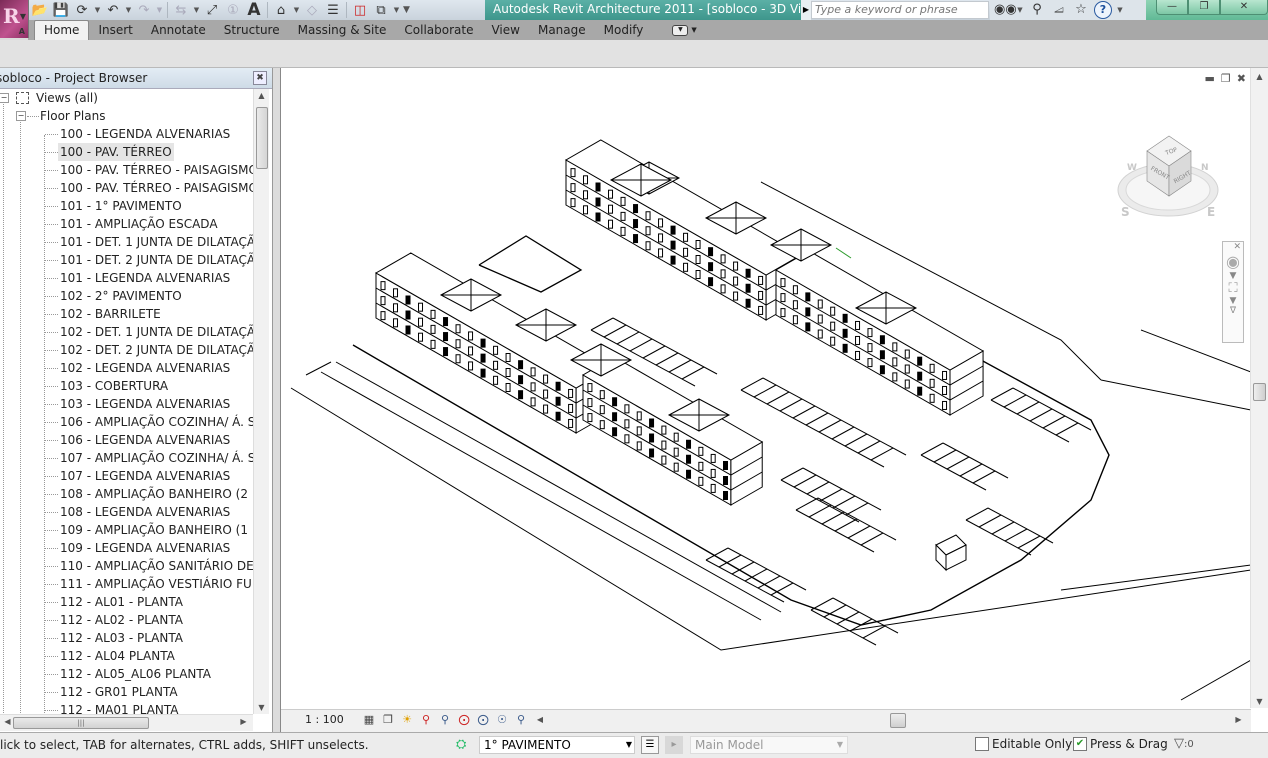 The image size is (1268, 758). What do you see at coordinates (126, 332) in the screenshot?
I see `tree-item-view: 102 - DET. 1 JUNTA DE DILATAÇÃO I` at bounding box center [126, 332].